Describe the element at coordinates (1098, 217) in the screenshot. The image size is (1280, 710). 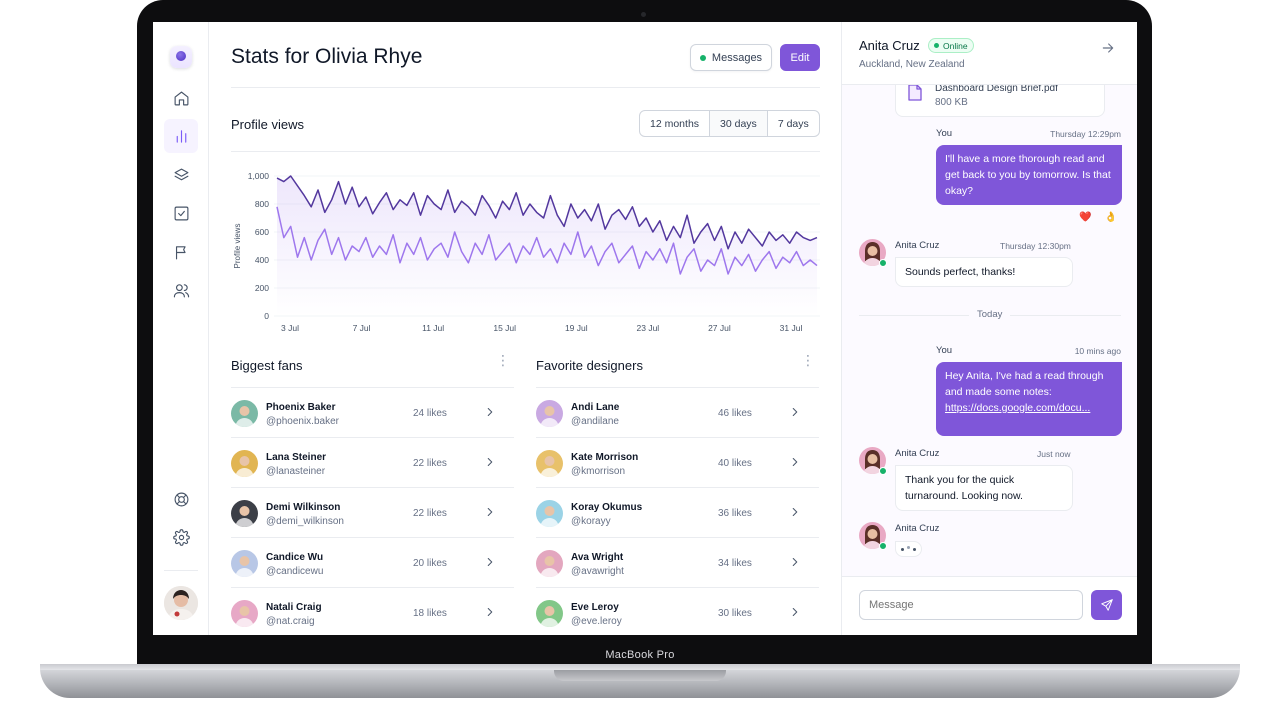
I see `message-reactions: ❤️ 👌` at that location.